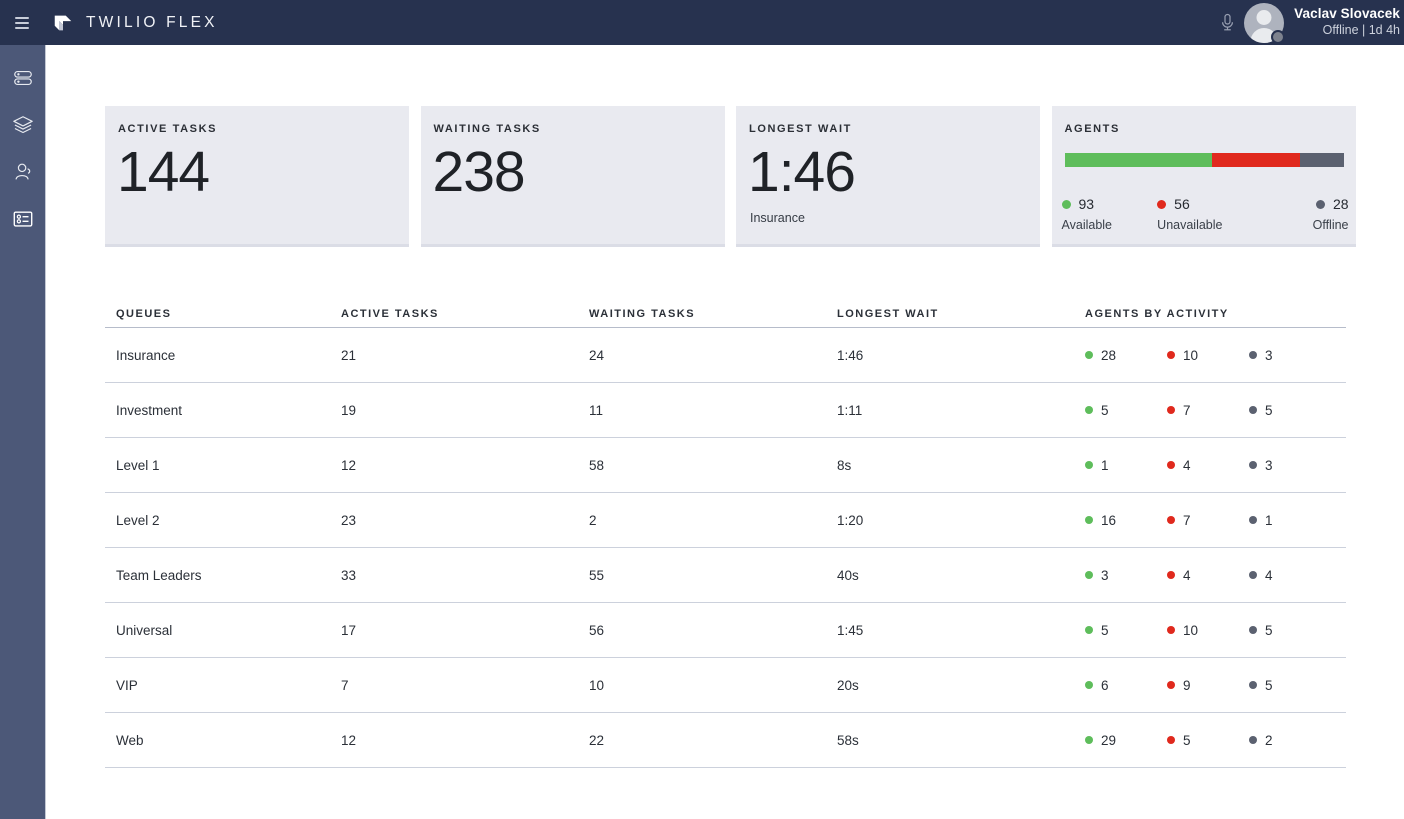 The height and width of the screenshot is (819, 1404). What do you see at coordinates (725, 630) in the screenshot?
I see `table-row: Universal 17 56 1:45 5 10 5` at bounding box center [725, 630].